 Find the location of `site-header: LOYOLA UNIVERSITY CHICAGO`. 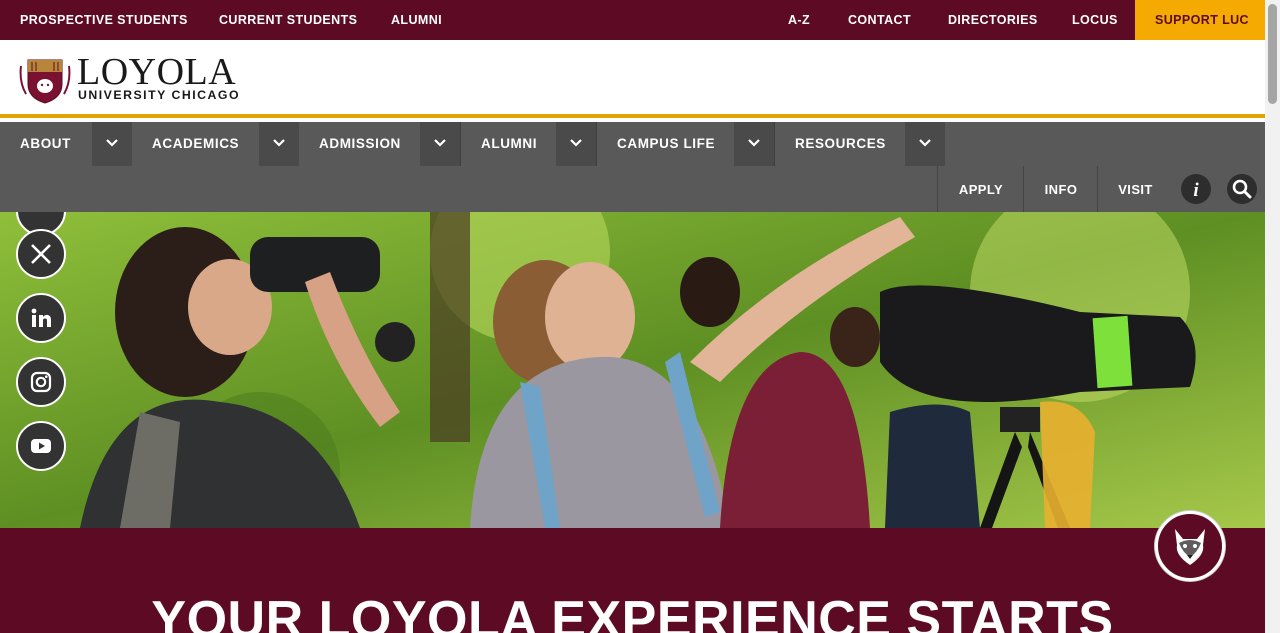

site-header: LOYOLA UNIVERSITY CHICAGO is located at coordinates (632, 79).